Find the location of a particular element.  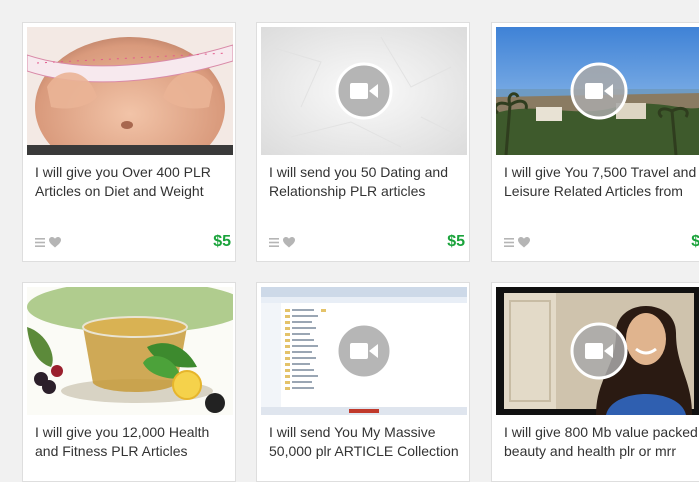

measuring-tape-waist-image is located at coordinates (130, 91).